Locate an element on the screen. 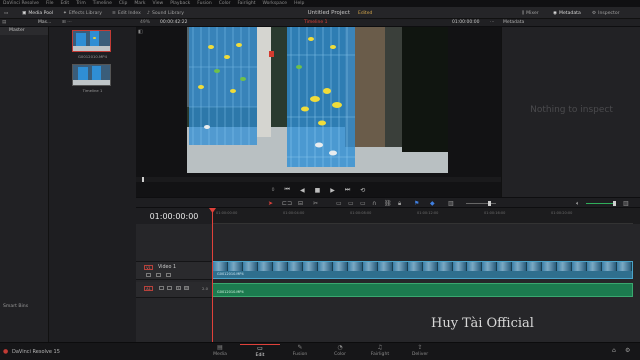 Image resolution: width=640 pixels, height=360 pixels. media-pool-icon: ▣ is located at coordinates (24, 13).